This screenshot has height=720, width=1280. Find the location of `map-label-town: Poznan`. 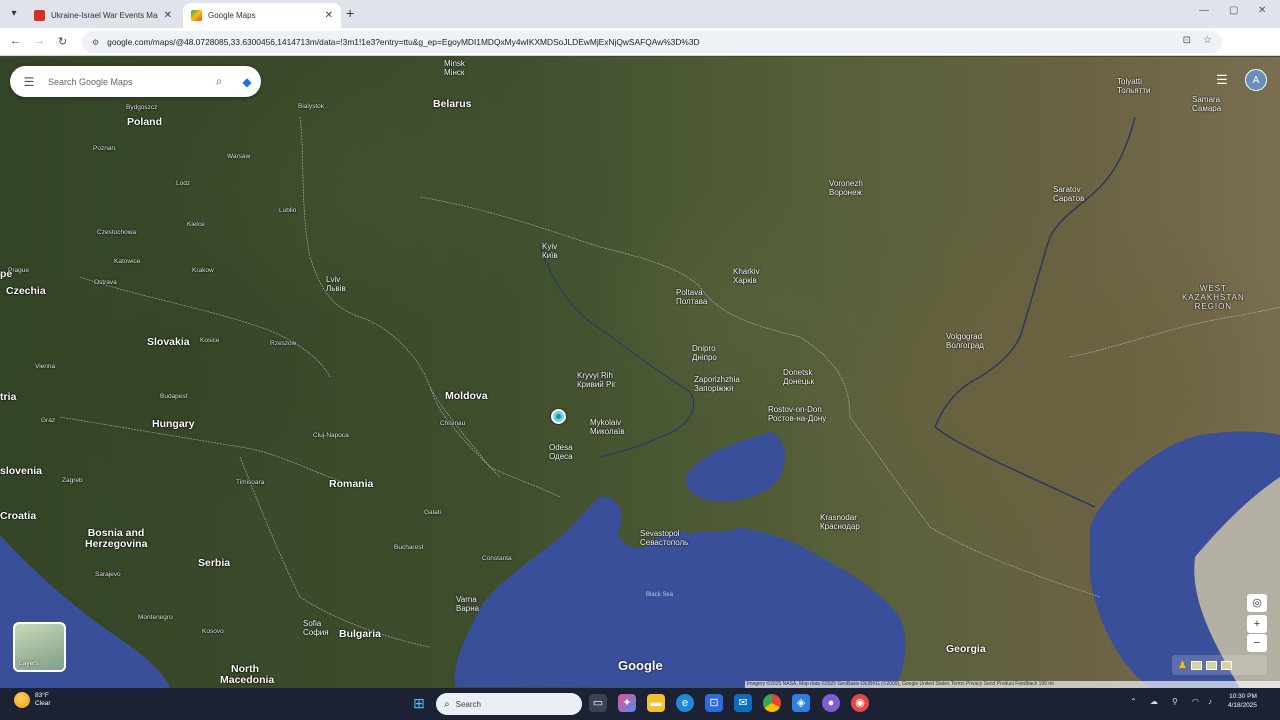

map-label-town: Poznan is located at coordinates (104, 148).